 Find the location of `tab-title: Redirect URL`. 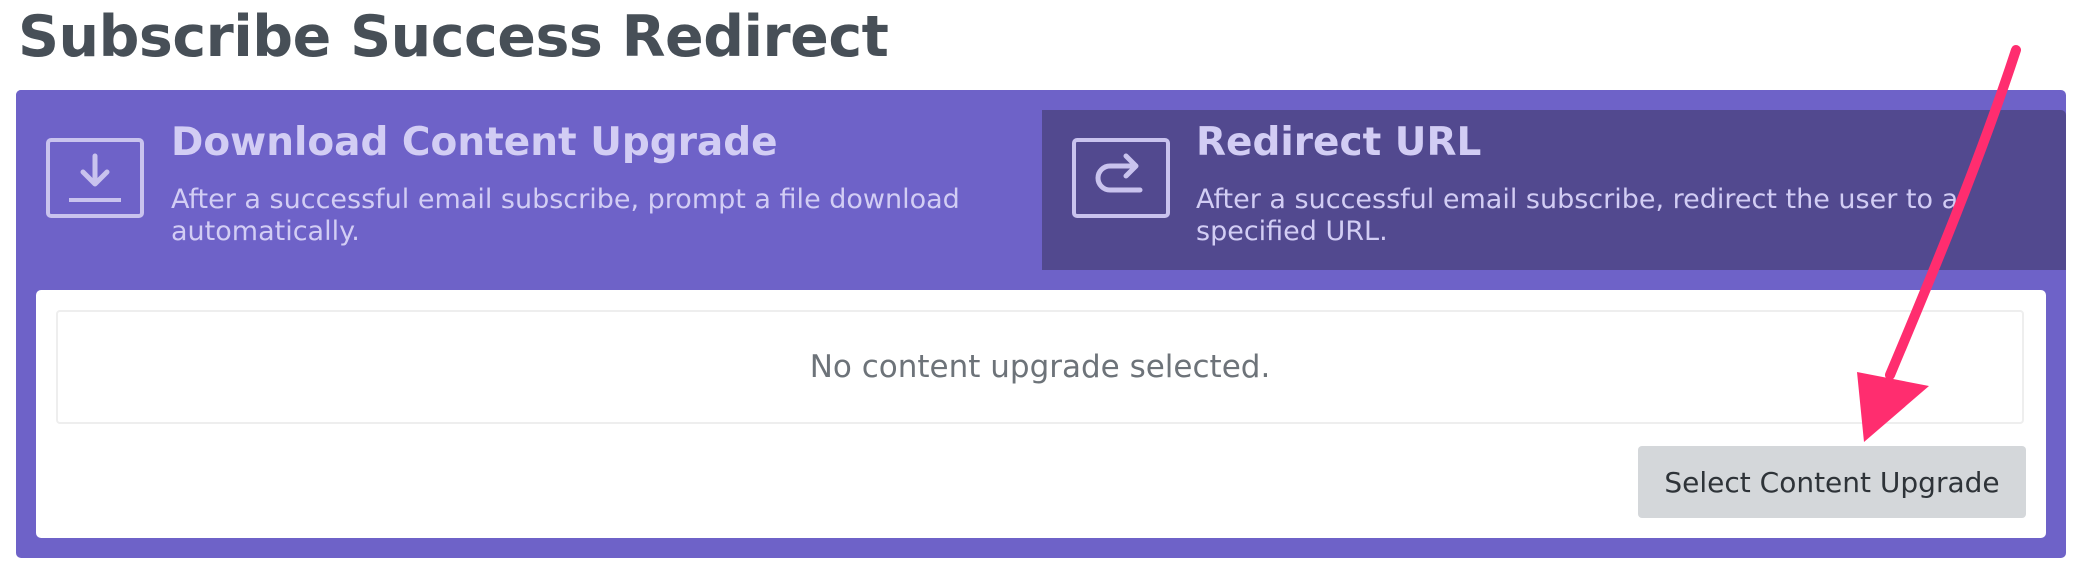

tab-title: Redirect URL is located at coordinates (1339, 142).